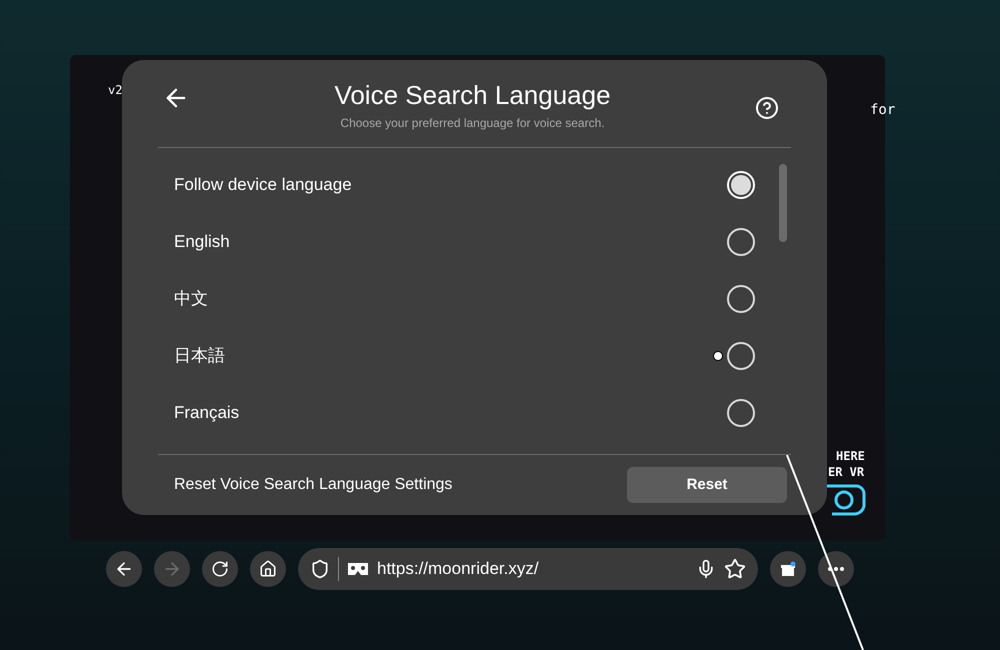  What do you see at coordinates (220, 569) in the screenshot?
I see `reload-icon` at bounding box center [220, 569].